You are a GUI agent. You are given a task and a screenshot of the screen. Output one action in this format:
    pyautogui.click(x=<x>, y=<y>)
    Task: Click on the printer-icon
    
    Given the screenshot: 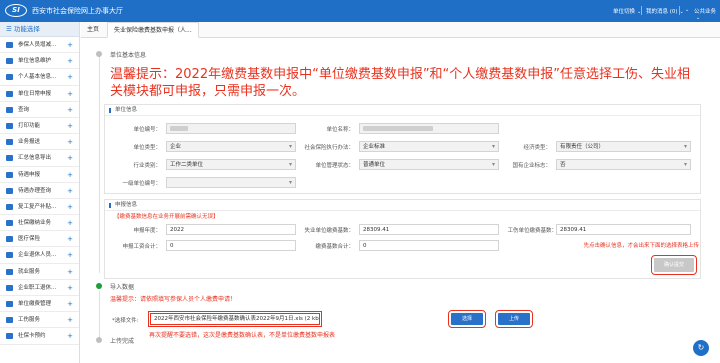 What is the action you would take?
    pyautogui.click(x=9, y=125)
    